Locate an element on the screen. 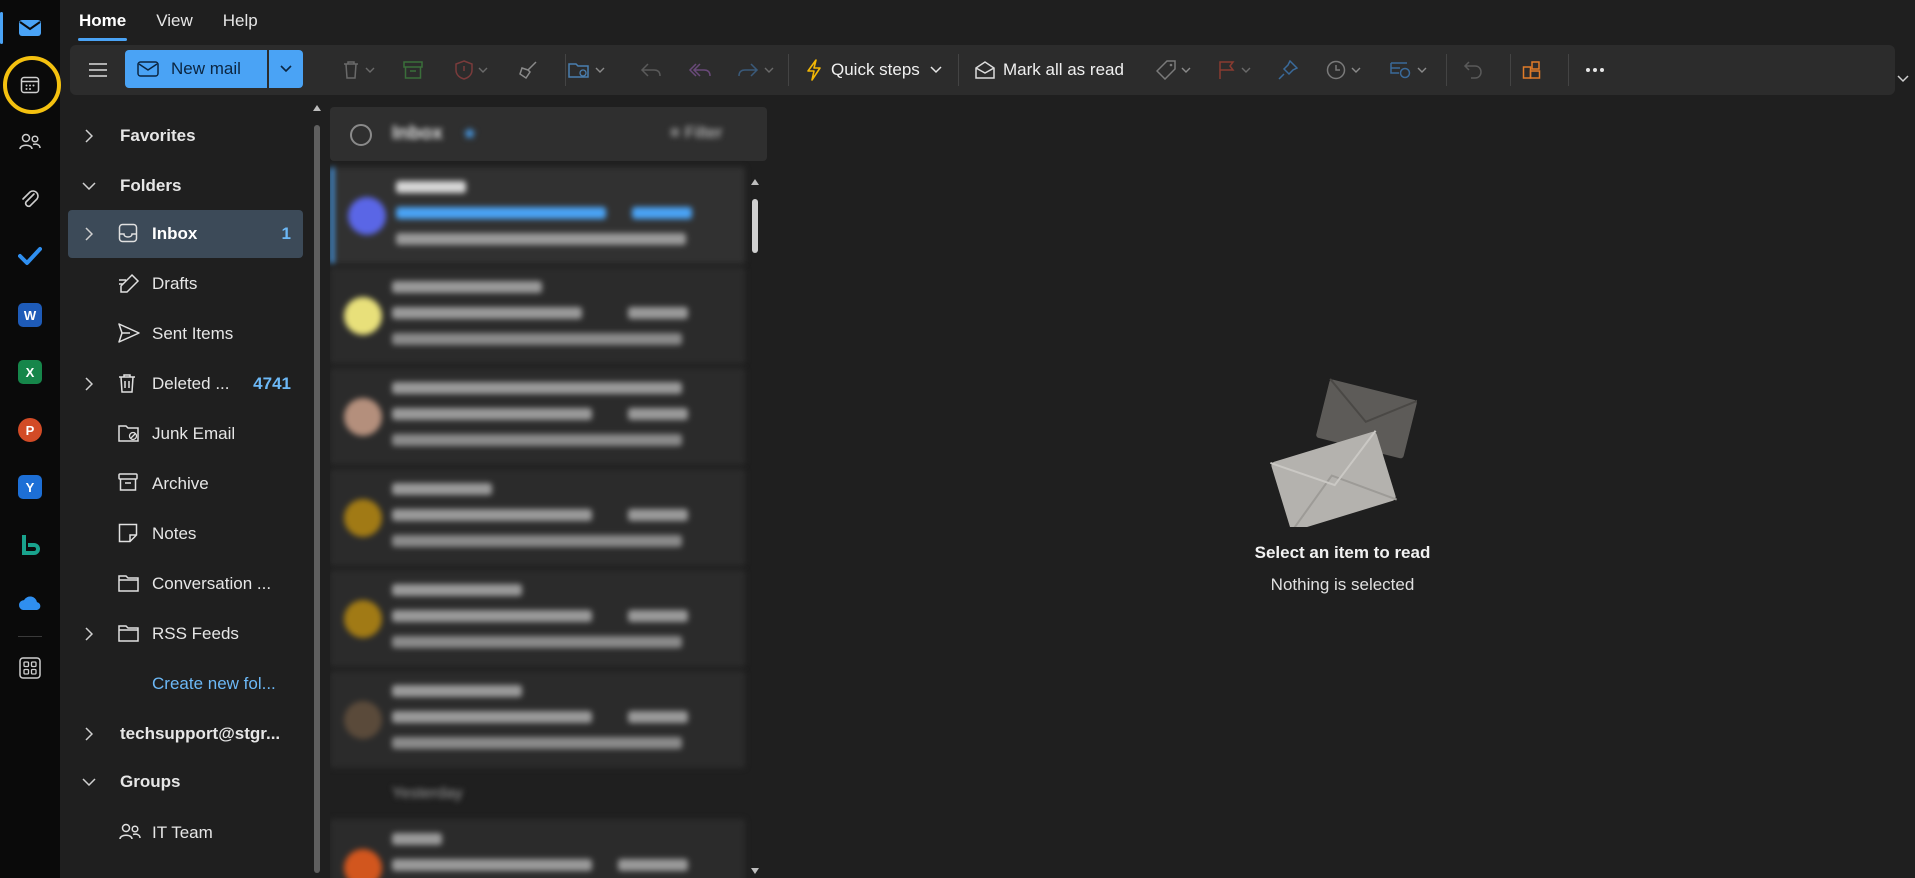  delete-button is located at coordinates (358, 70).